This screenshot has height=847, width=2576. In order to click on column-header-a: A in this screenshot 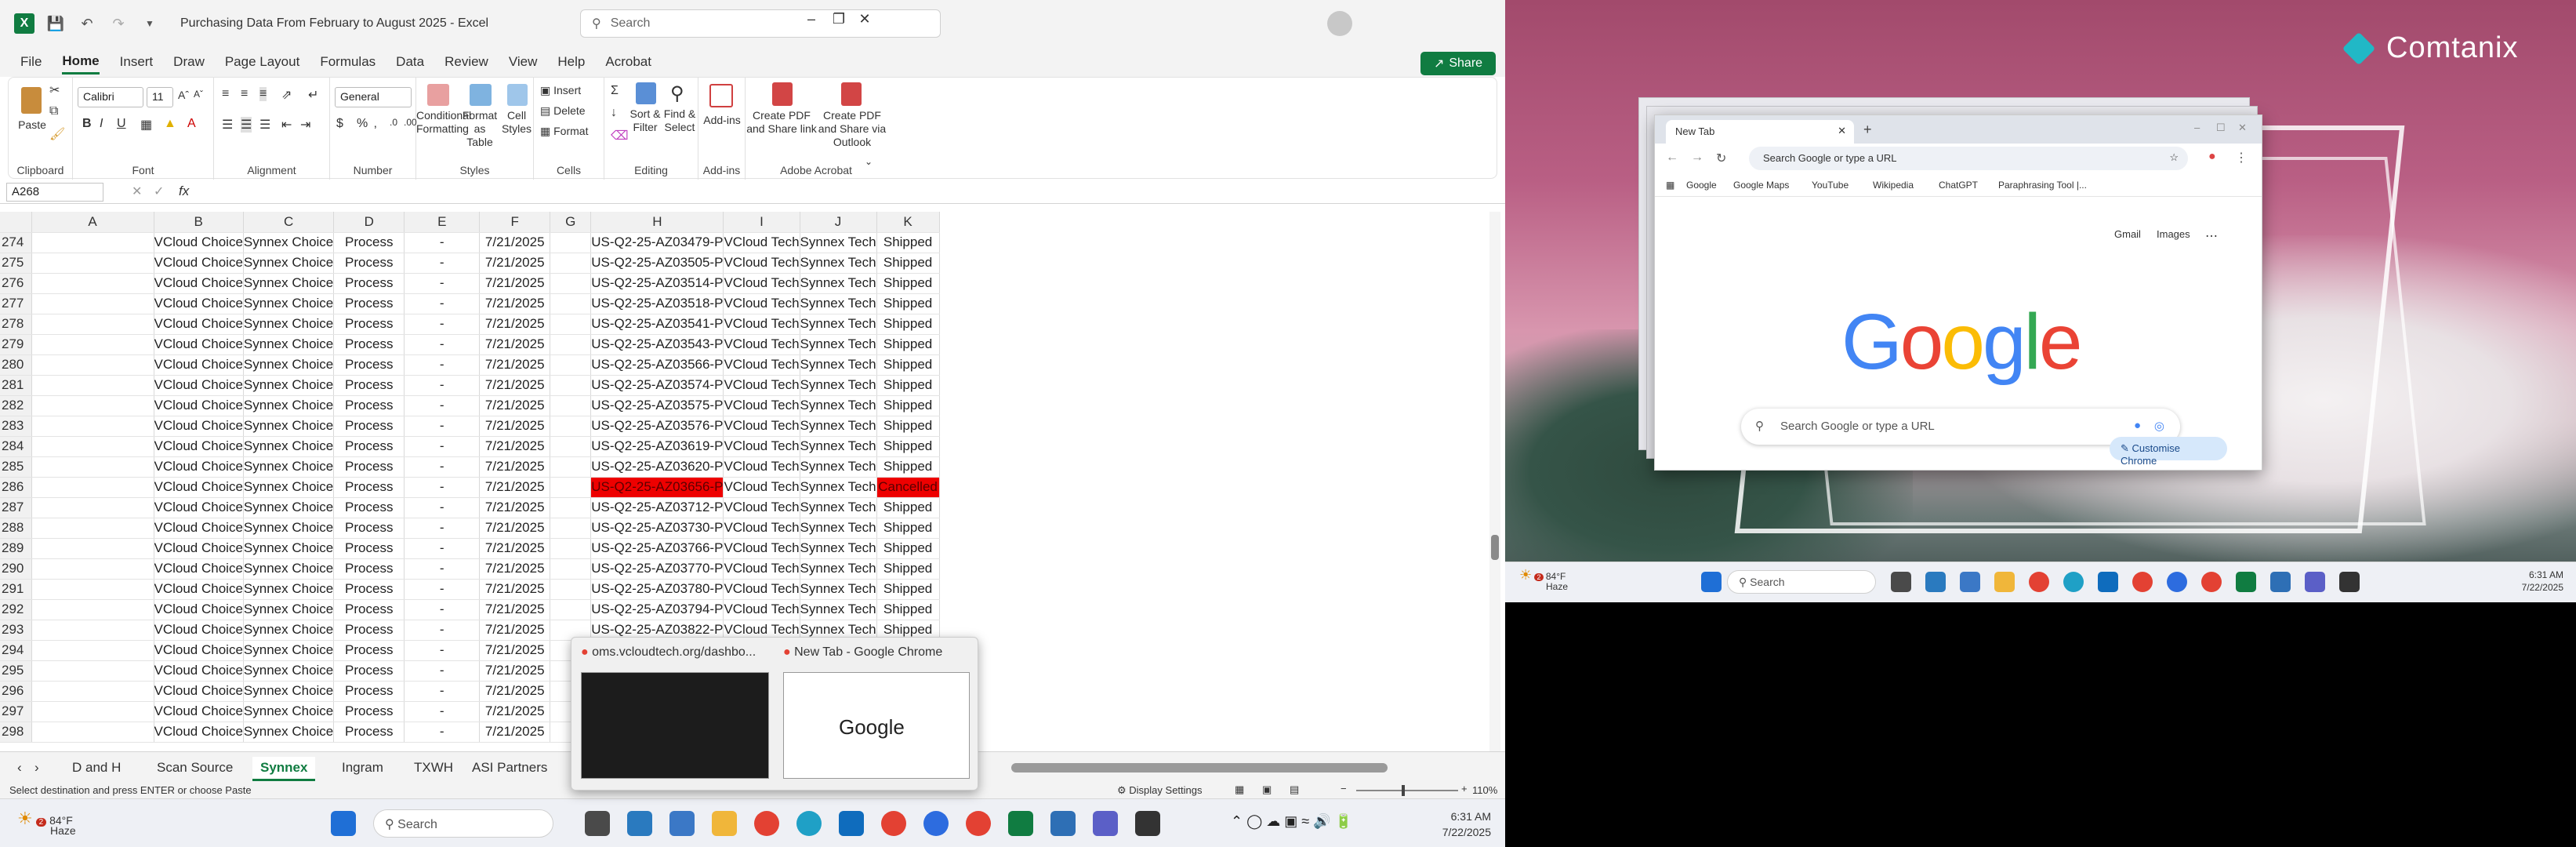, I will do `click(93, 222)`.